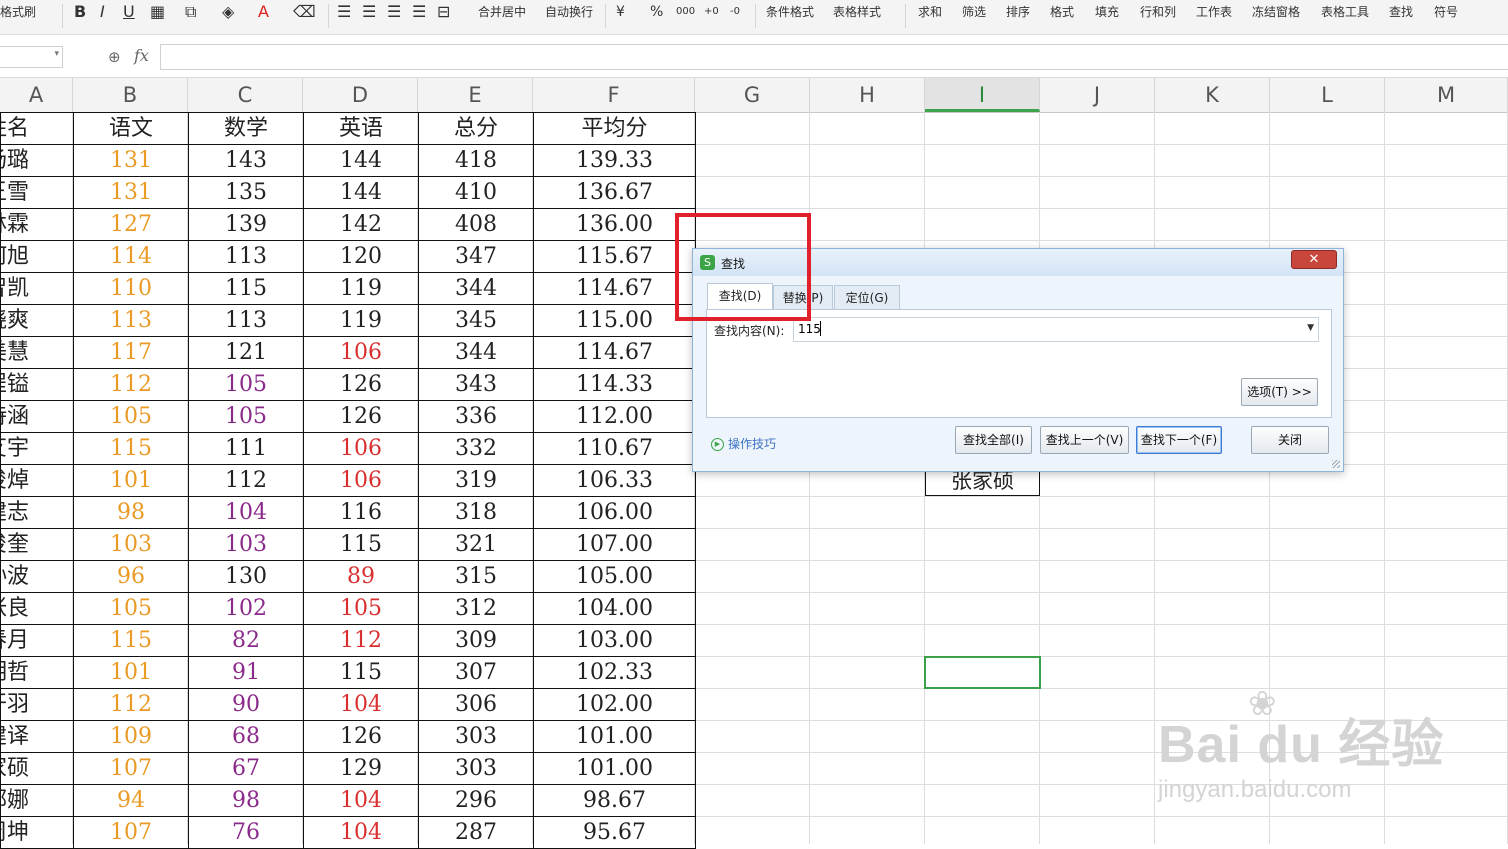 Image resolution: width=1508 pixels, height=849 pixels. What do you see at coordinates (37, 800) in the screenshot?
I see `table-cell: 郭娜` at bounding box center [37, 800].